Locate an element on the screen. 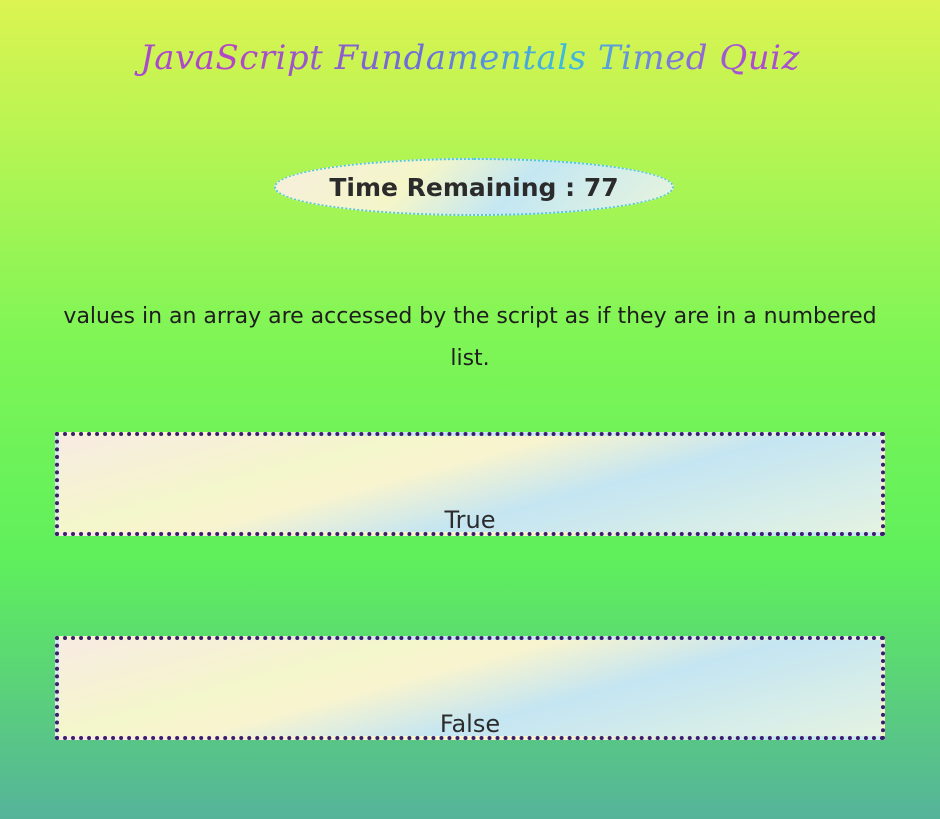  answer-button-false: False is located at coordinates (470, 688).